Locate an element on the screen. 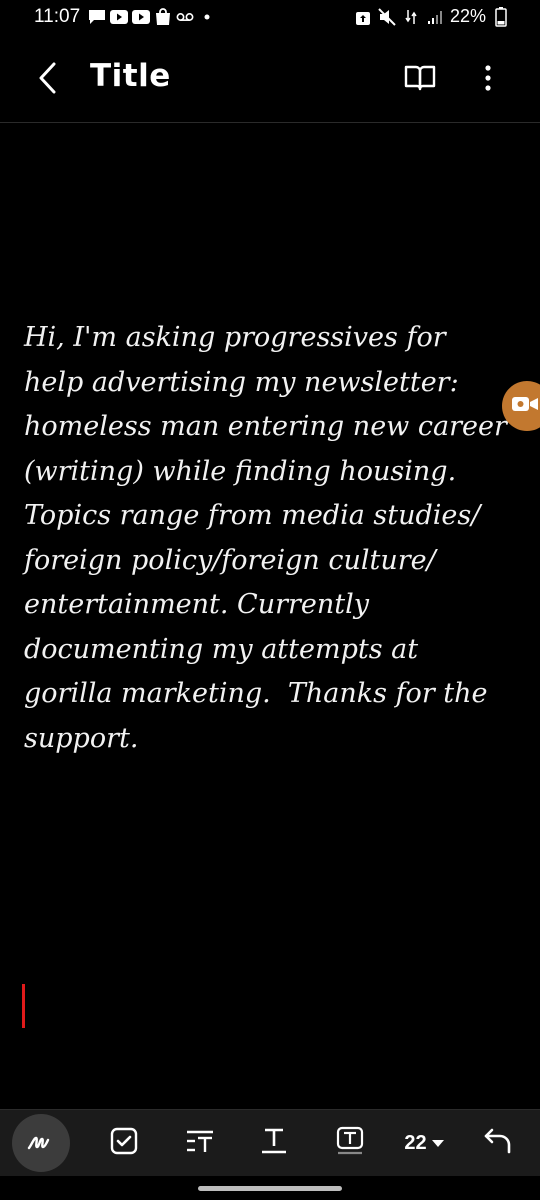 This screenshot has height=1200, width=540. status-bar: 11:07 22% is located at coordinates (270, 18).